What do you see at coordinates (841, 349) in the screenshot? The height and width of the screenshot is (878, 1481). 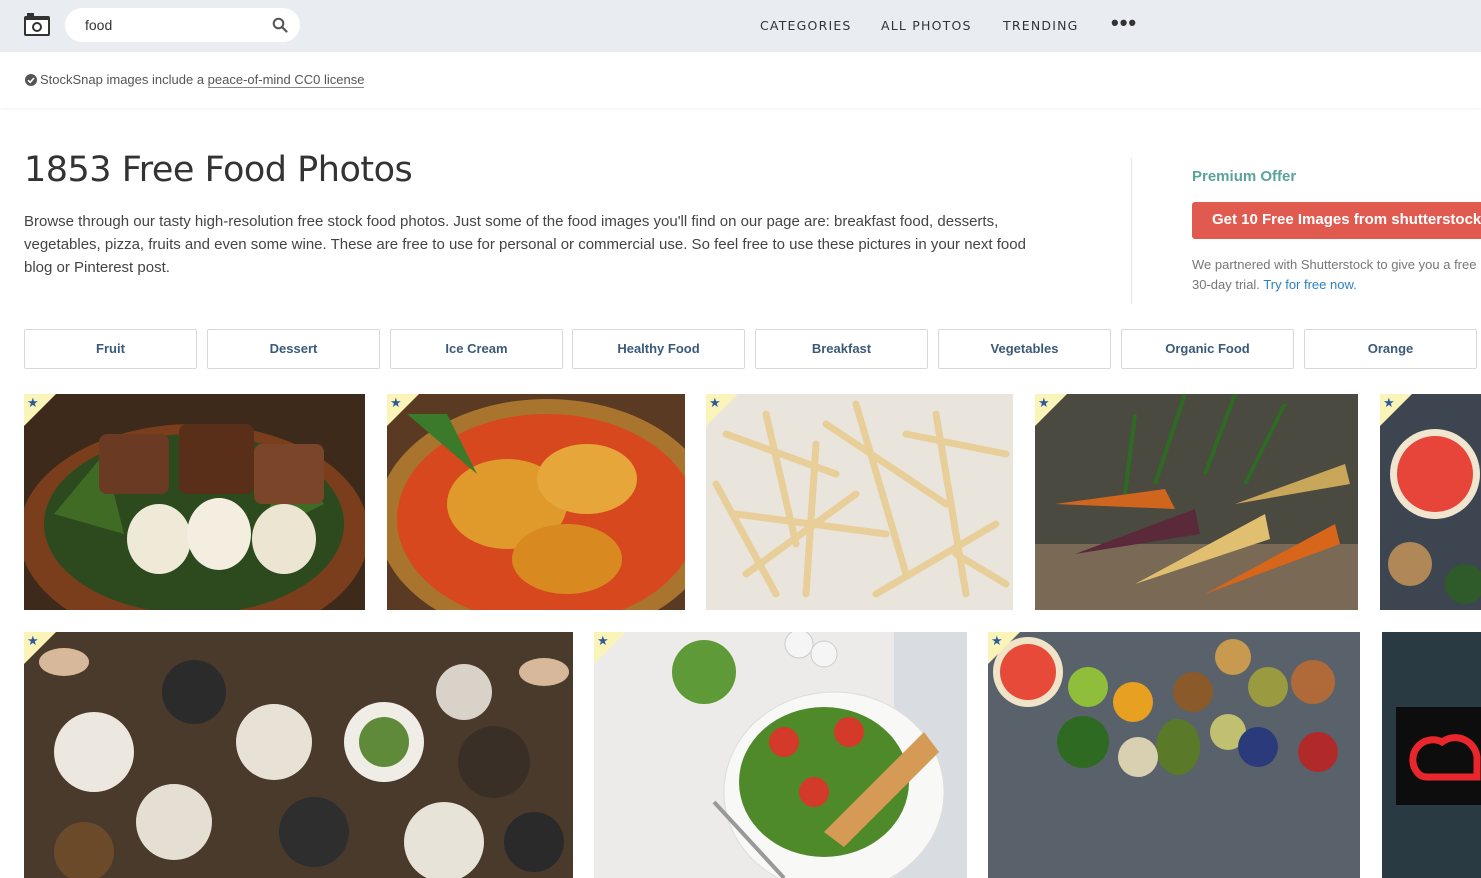 I see `tag-breakfast: Breakfast` at bounding box center [841, 349].